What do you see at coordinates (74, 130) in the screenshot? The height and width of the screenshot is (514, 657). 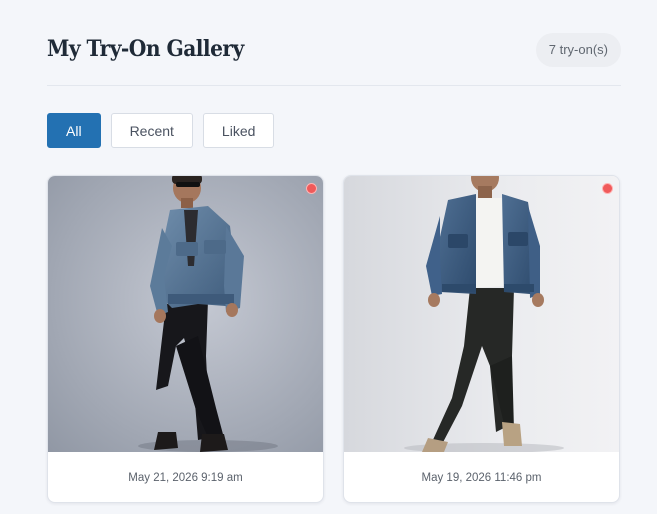 I see `filter-all-button: All` at bounding box center [74, 130].